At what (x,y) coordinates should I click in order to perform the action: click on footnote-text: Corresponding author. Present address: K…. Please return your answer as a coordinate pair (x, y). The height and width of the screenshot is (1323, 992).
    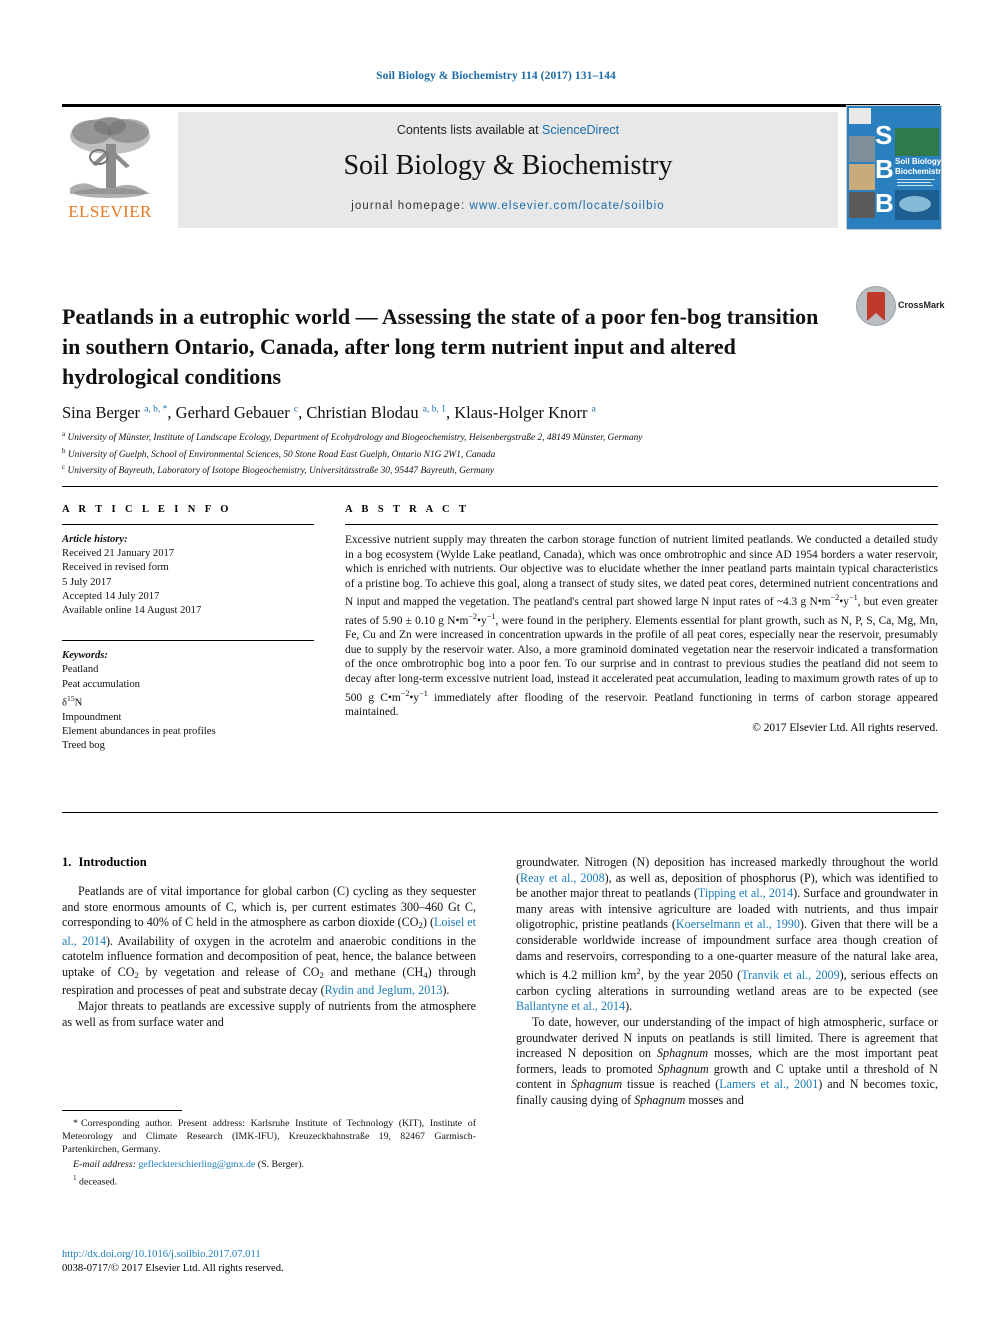
    Looking at the image, I should click on (269, 1137).